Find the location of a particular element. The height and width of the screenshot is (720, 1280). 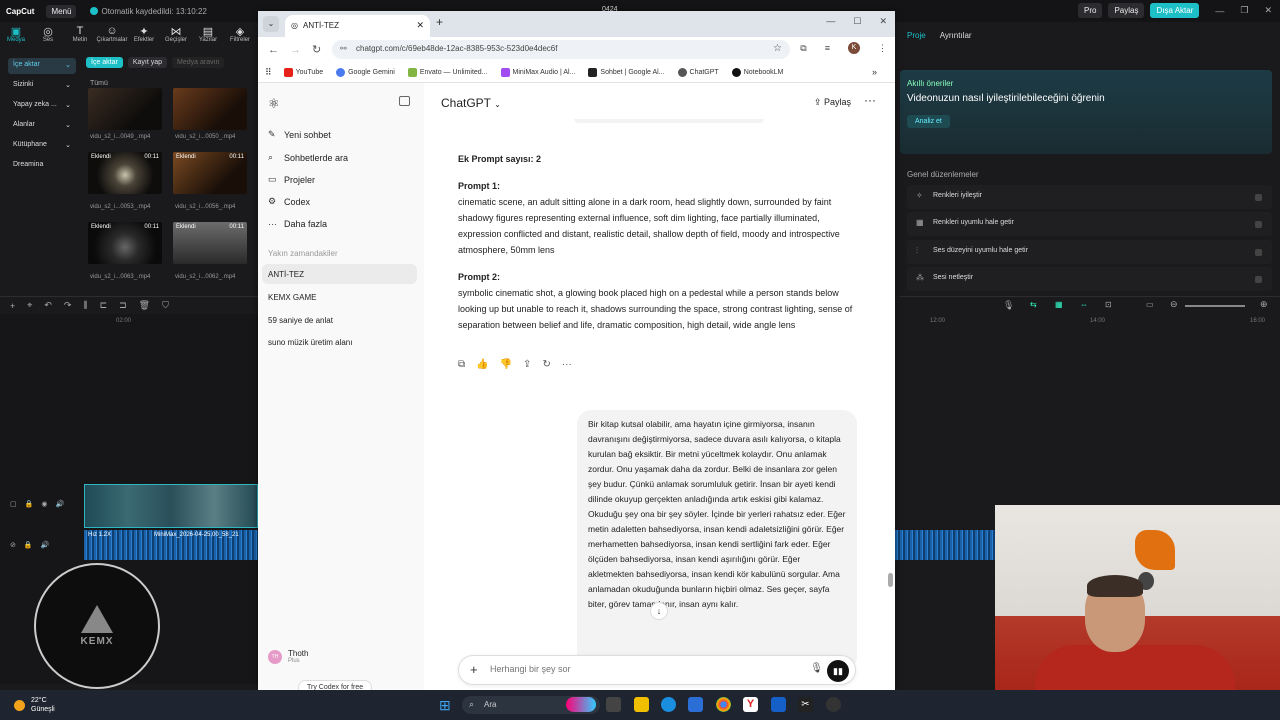

zoom-slider is located at coordinates (1215, 306).